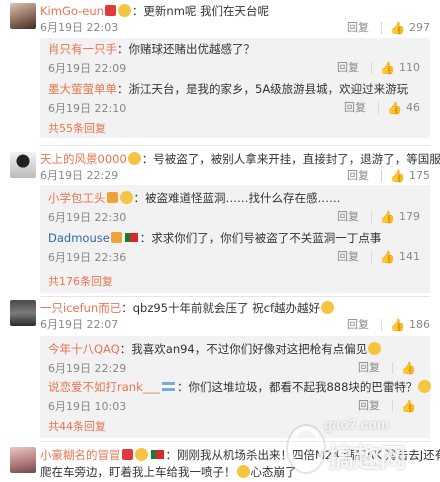 The width and height of the screenshot is (440, 482). I want to click on username-link: 墨大萤萤单单, so click(82, 89).